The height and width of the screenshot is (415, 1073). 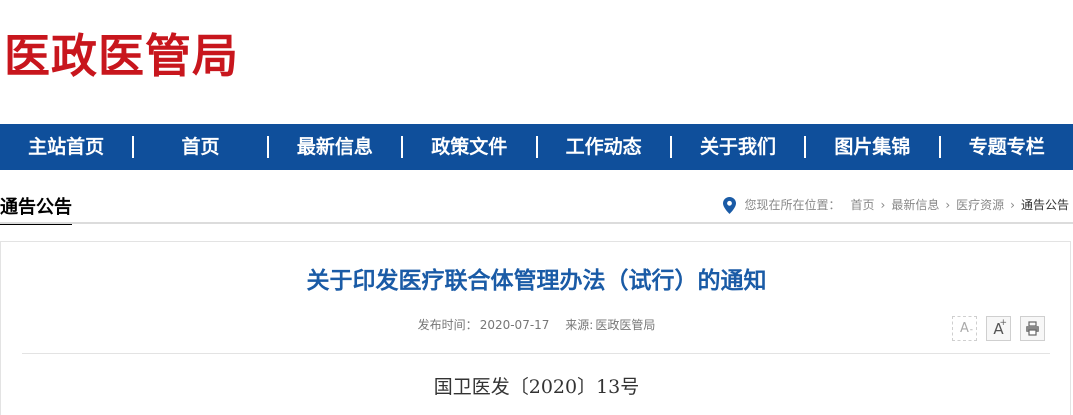 I want to click on publish-label: 发布时间：, so click(x=447, y=325).